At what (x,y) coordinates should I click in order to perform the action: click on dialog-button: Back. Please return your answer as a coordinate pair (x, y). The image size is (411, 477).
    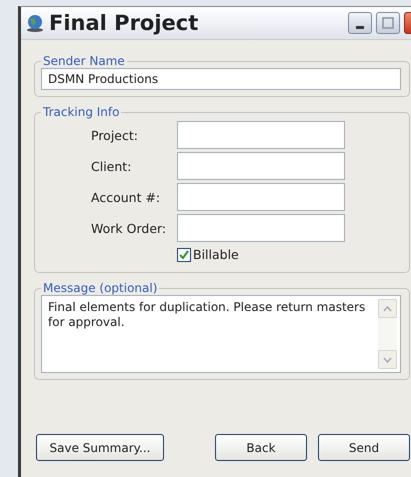
    Looking at the image, I should click on (261, 447).